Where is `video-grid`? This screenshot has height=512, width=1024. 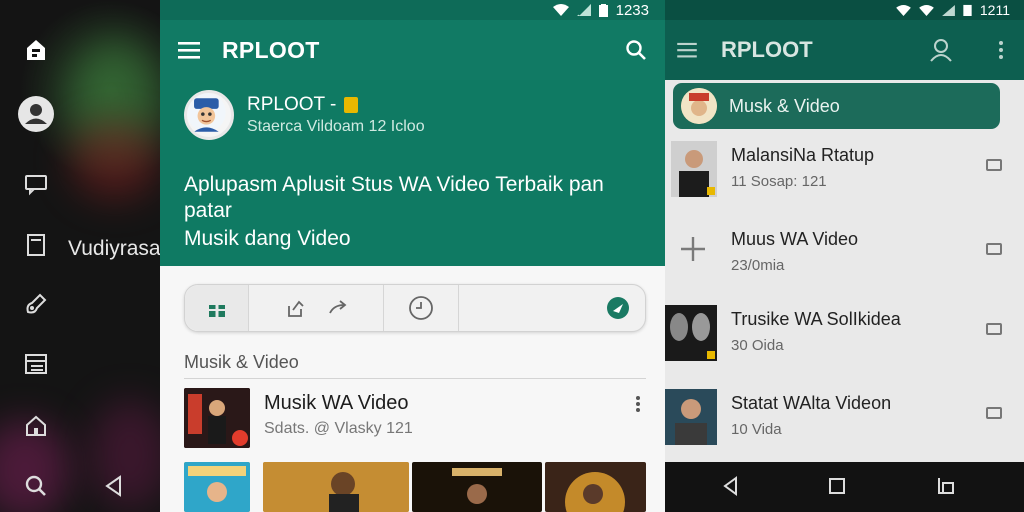
video-grid is located at coordinates (415, 487).